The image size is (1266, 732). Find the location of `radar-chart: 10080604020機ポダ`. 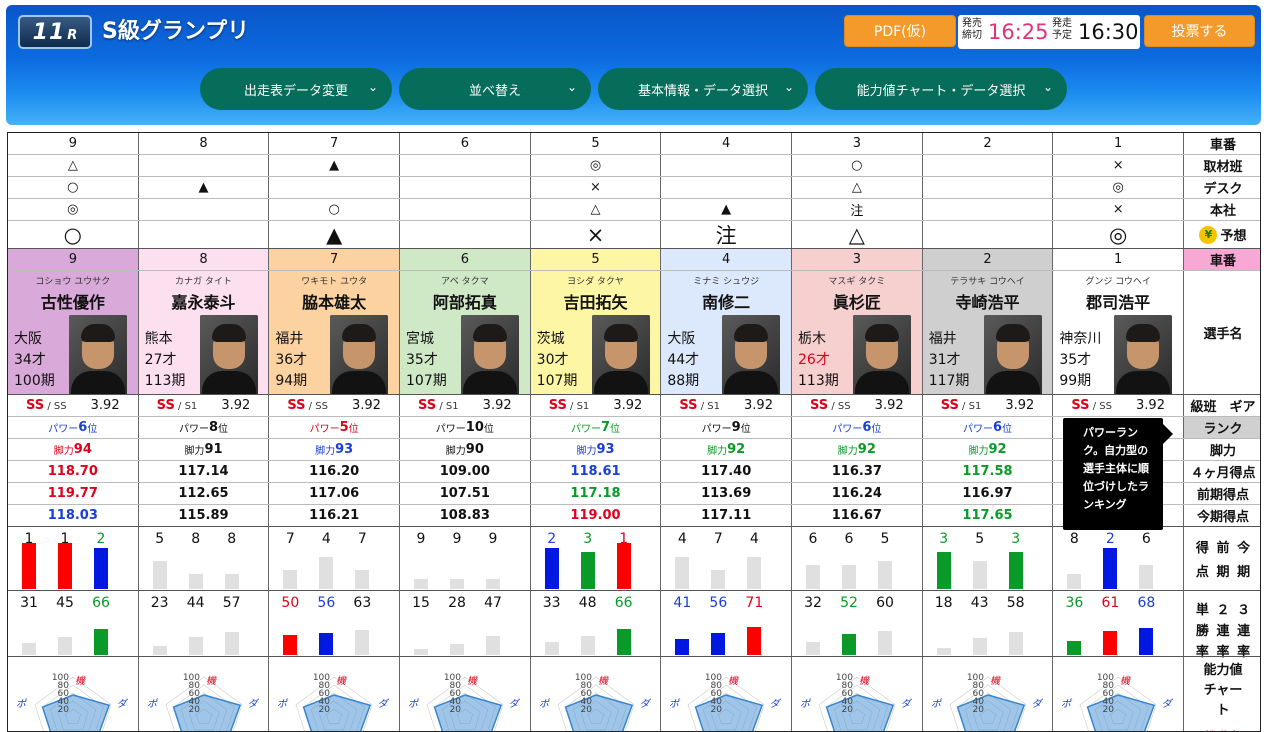

radar-chart: 10080604020機ポダ is located at coordinates (1117, 702).